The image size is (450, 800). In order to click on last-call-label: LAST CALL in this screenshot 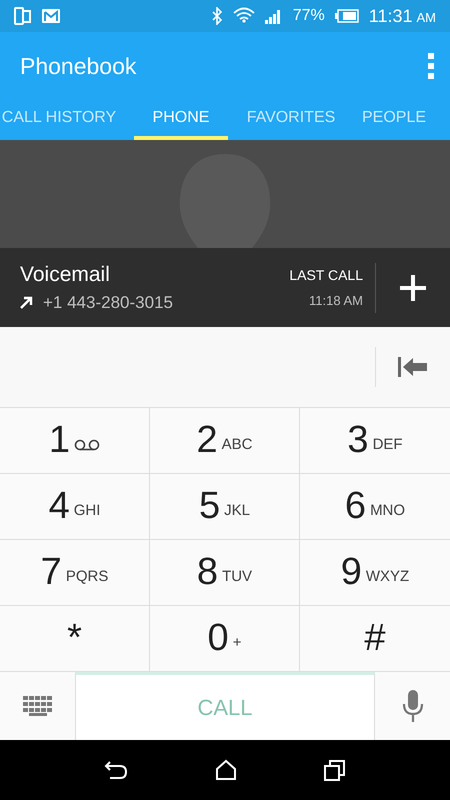, I will do `click(326, 275)`.